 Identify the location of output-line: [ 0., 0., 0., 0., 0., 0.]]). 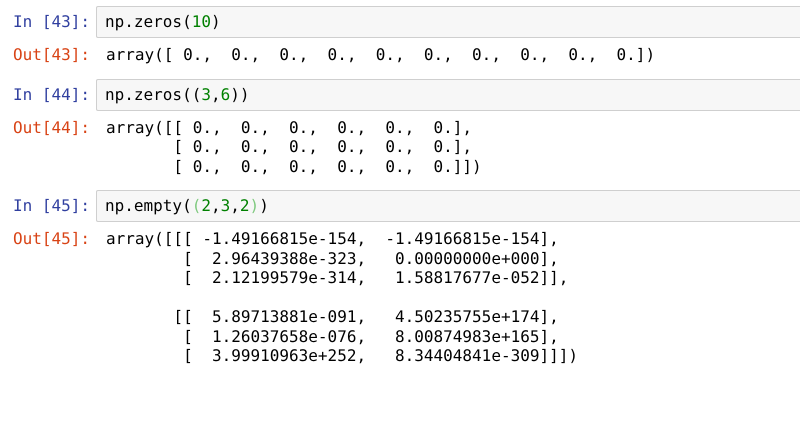
(327, 166).